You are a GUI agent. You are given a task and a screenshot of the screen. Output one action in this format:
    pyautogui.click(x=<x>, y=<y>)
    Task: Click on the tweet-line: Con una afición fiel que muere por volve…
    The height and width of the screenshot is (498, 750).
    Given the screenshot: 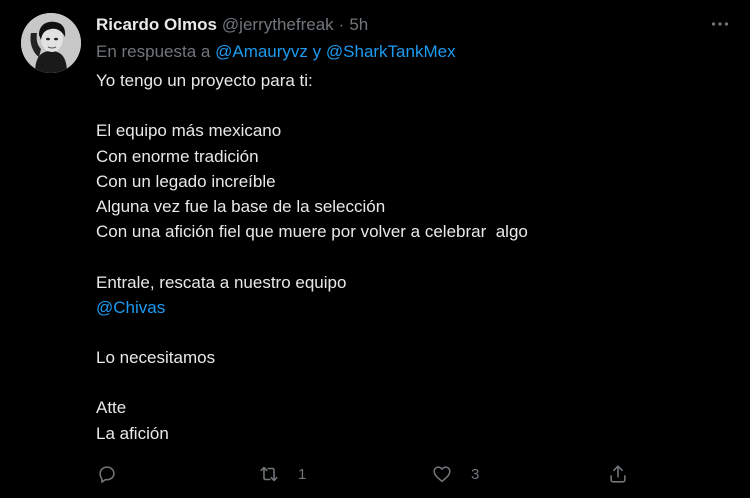 What is the action you would take?
    pyautogui.click(x=312, y=232)
    